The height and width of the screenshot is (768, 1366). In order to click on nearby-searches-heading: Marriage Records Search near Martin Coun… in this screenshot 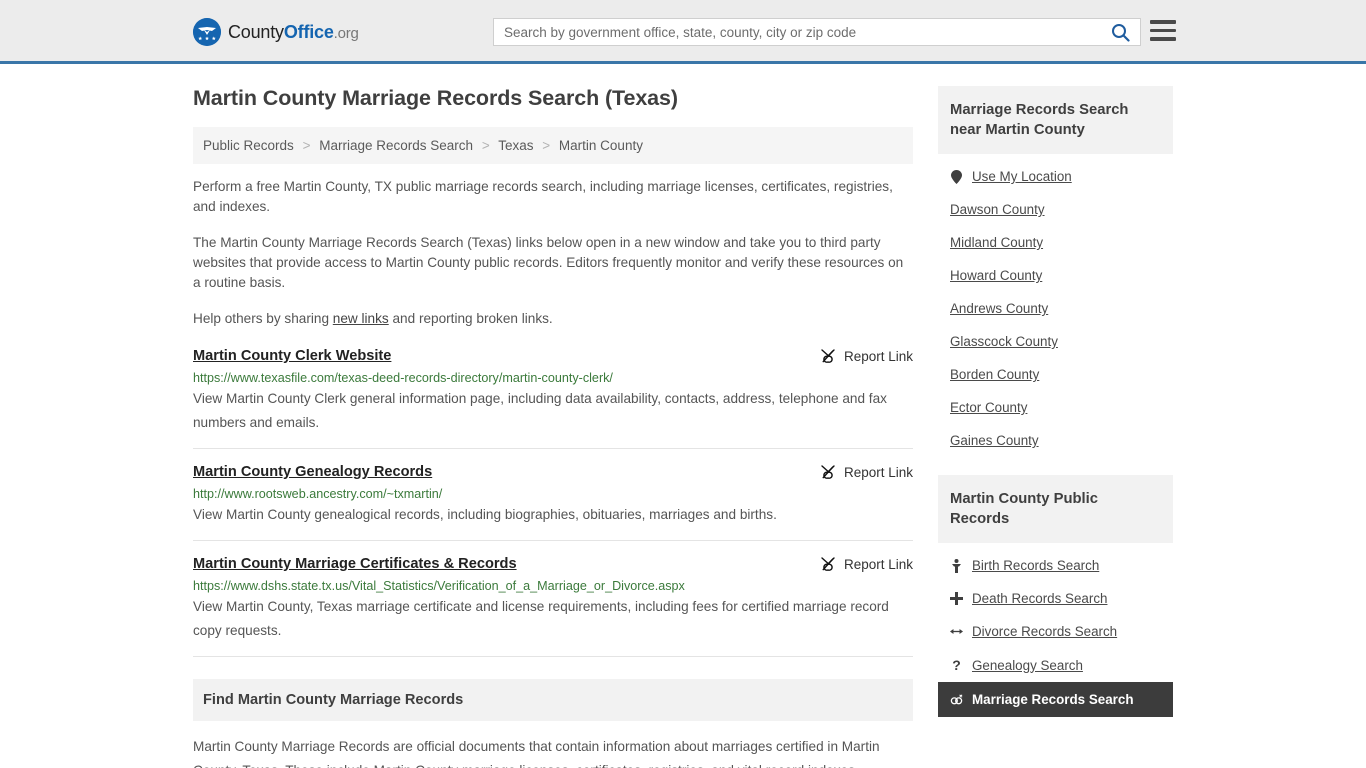, I will do `click(1055, 120)`.